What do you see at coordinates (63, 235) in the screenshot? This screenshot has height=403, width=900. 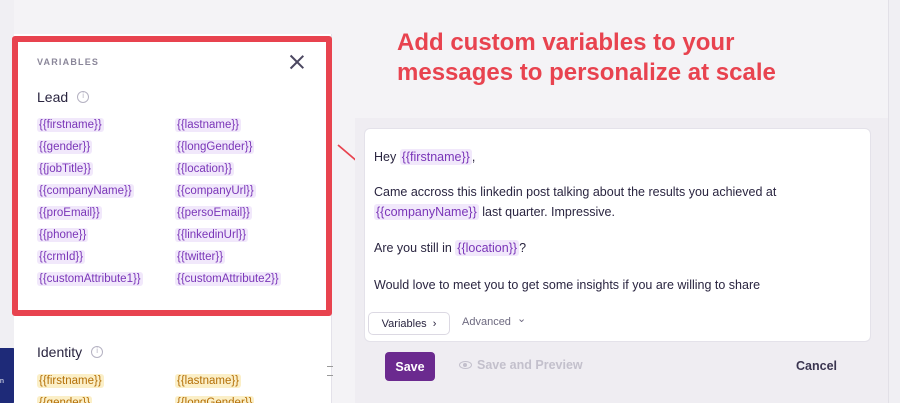 I see `variable-chip-label: {{phone}}` at bounding box center [63, 235].